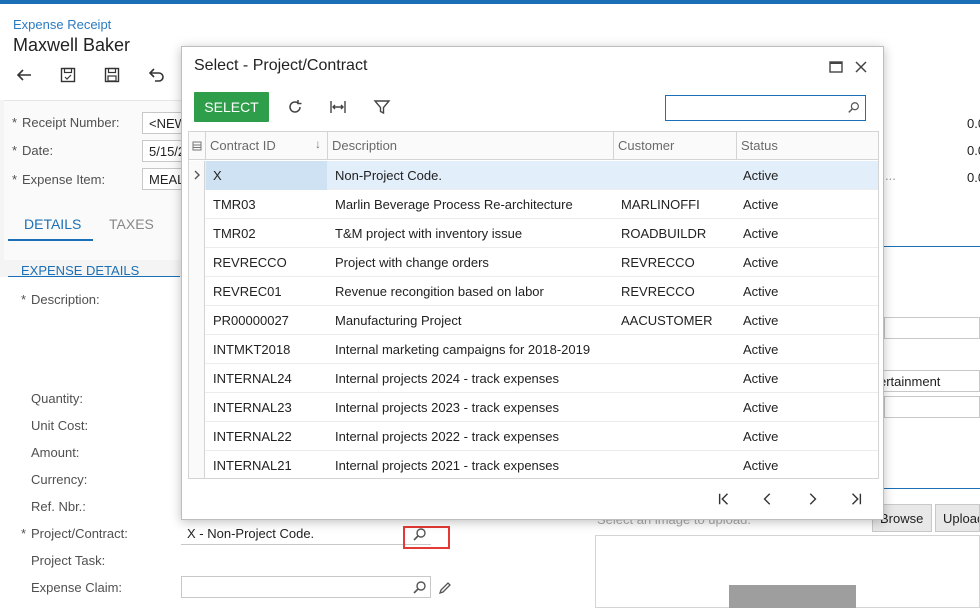 The height and width of the screenshot is (608, 980). I want to click on save-close-icon, so click(68, 75).